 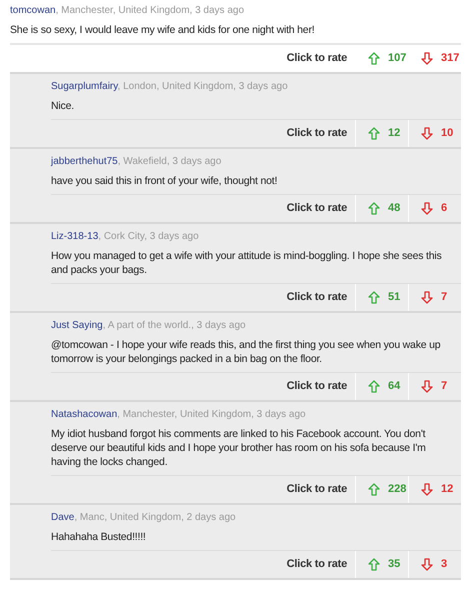 What do you see at coordinates (170, 161) in the screenshot?
I see `comment-meta: , Wakefield, 3 days ago` at bounding box center [170, 161].